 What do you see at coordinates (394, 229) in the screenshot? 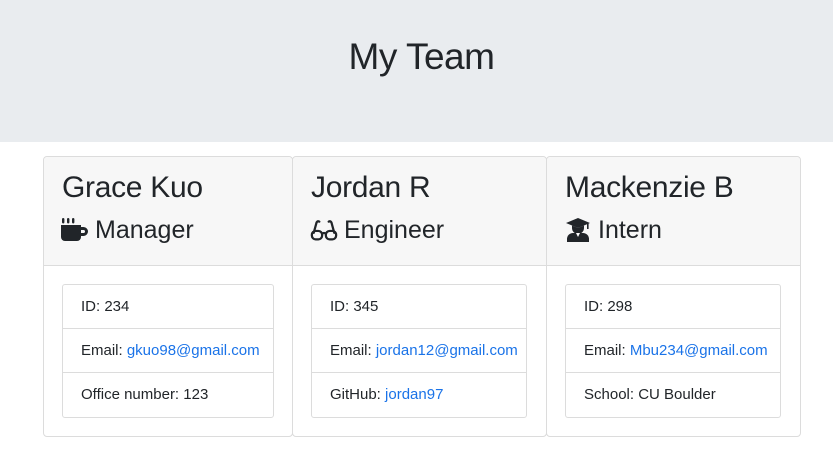
I see `role-label: Engineer` at bounding box center [394, 229].